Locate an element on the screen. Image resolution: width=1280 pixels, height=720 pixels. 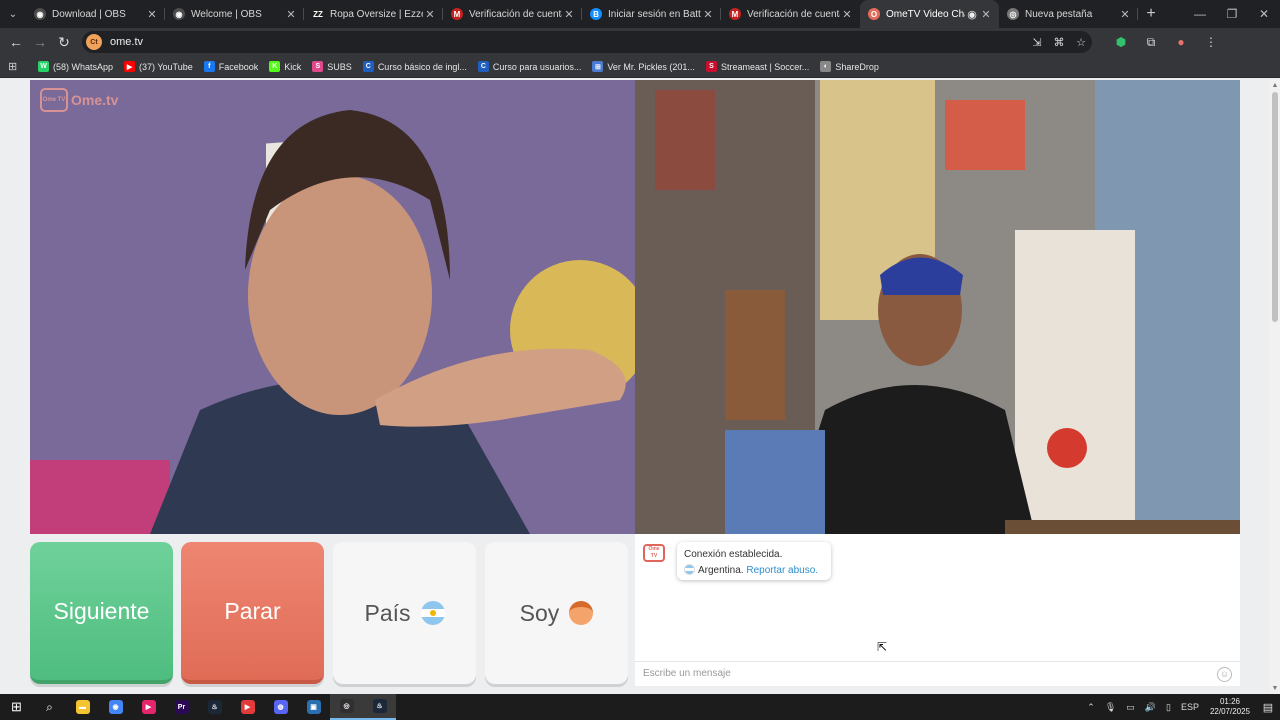
bookmark-item: ◐ ShareDrop is located at coordinates (849, 66).